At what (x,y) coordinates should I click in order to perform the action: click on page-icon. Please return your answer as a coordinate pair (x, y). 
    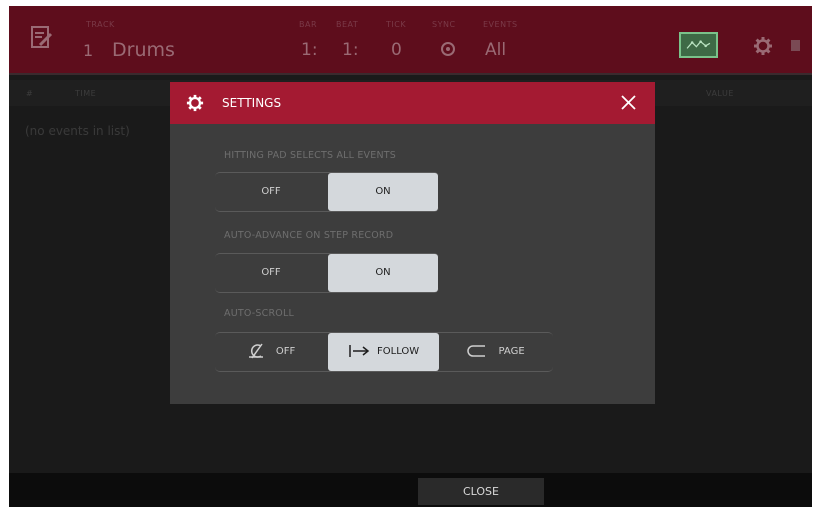
    Looking at the image, I should click on (476, 351).